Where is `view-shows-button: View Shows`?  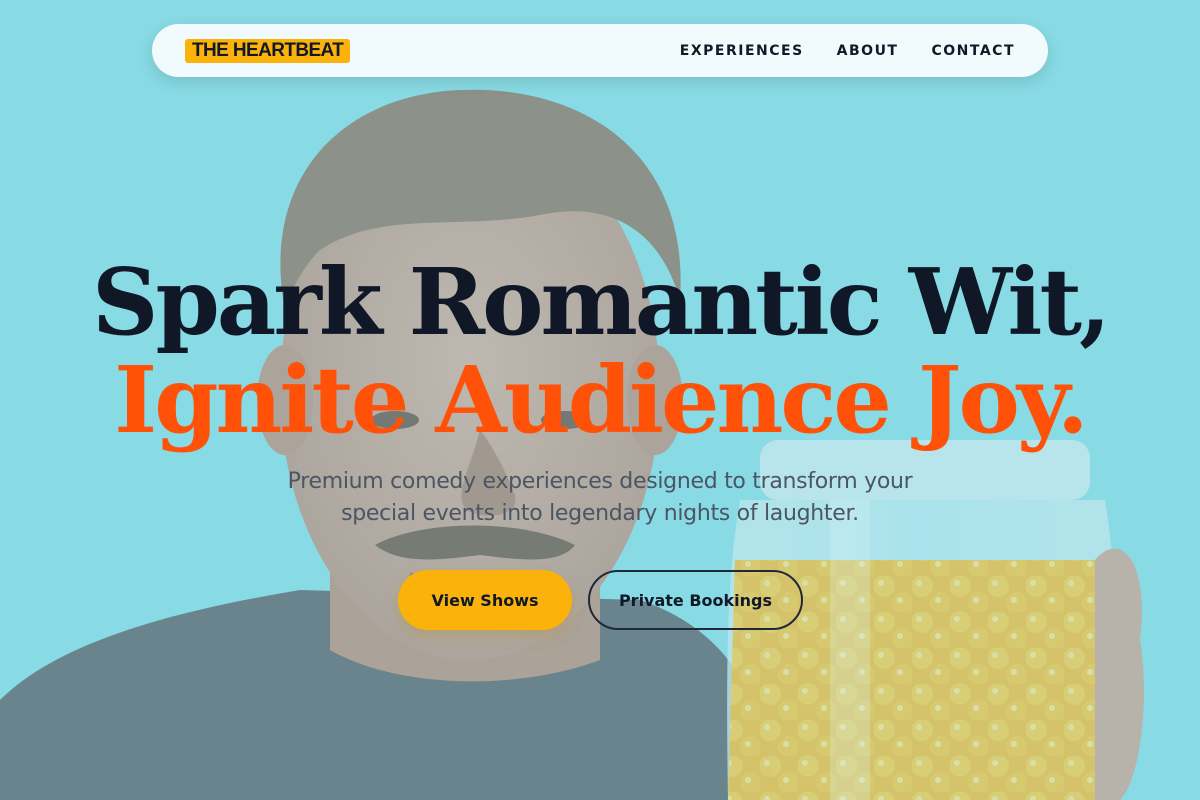 view-shows-button: View Shows is located at coordinates (485, 600).